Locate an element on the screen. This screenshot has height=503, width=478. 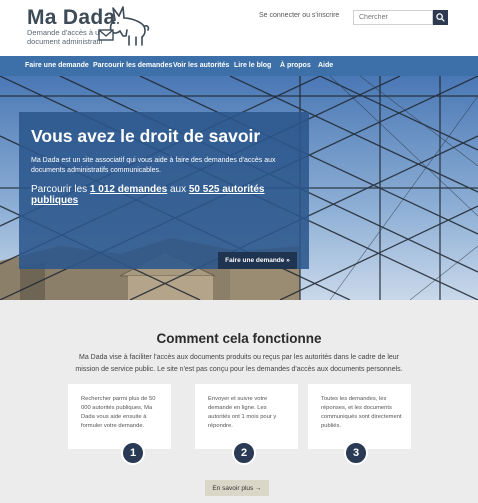
step-number-1: 1 is located at coordinates (133, 453).